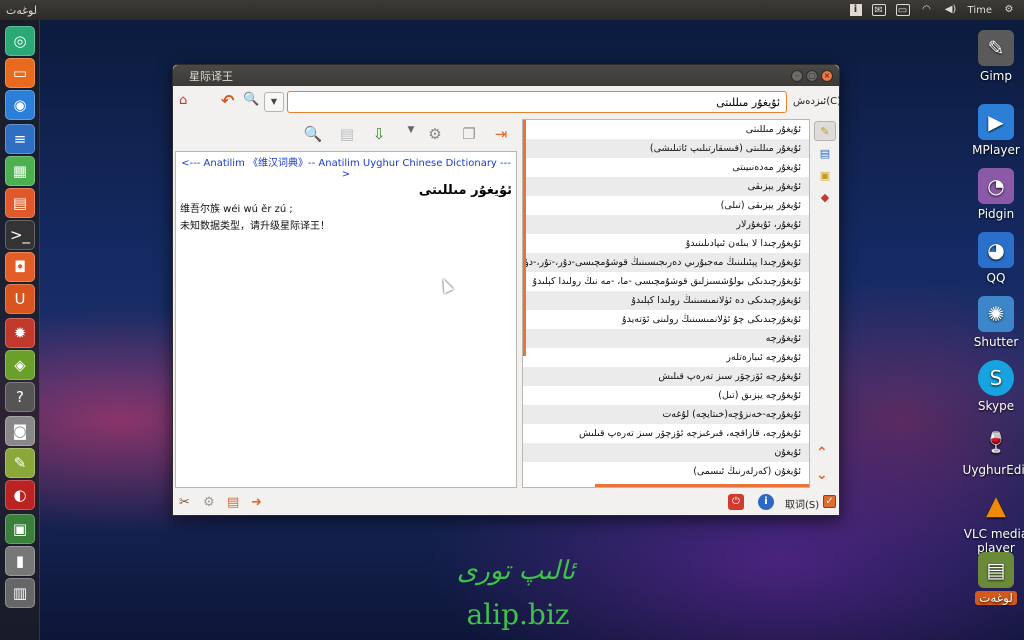 This screenshot has height=640, width=1024. I want to click on clock: Time, so click(980, 10).